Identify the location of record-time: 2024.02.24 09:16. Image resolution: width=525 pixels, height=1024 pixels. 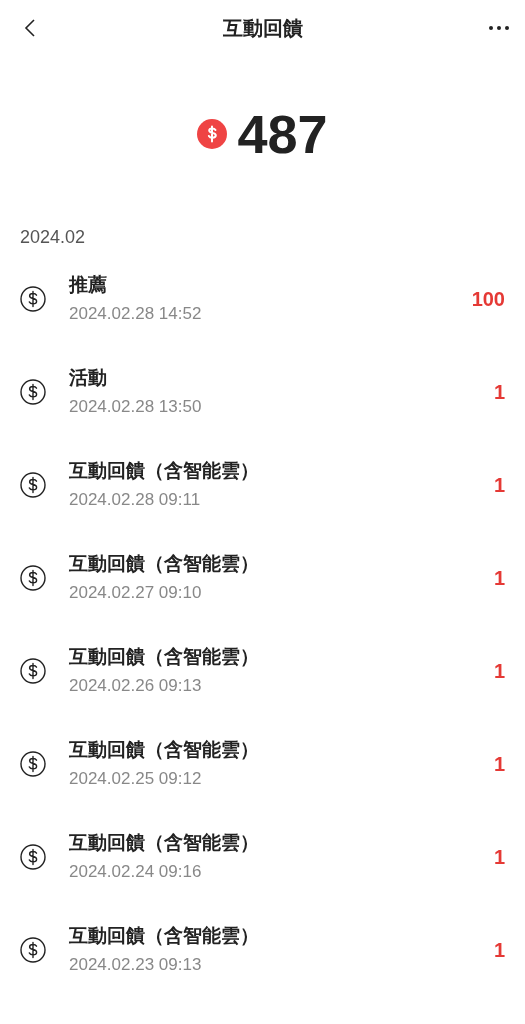
(136, 871).